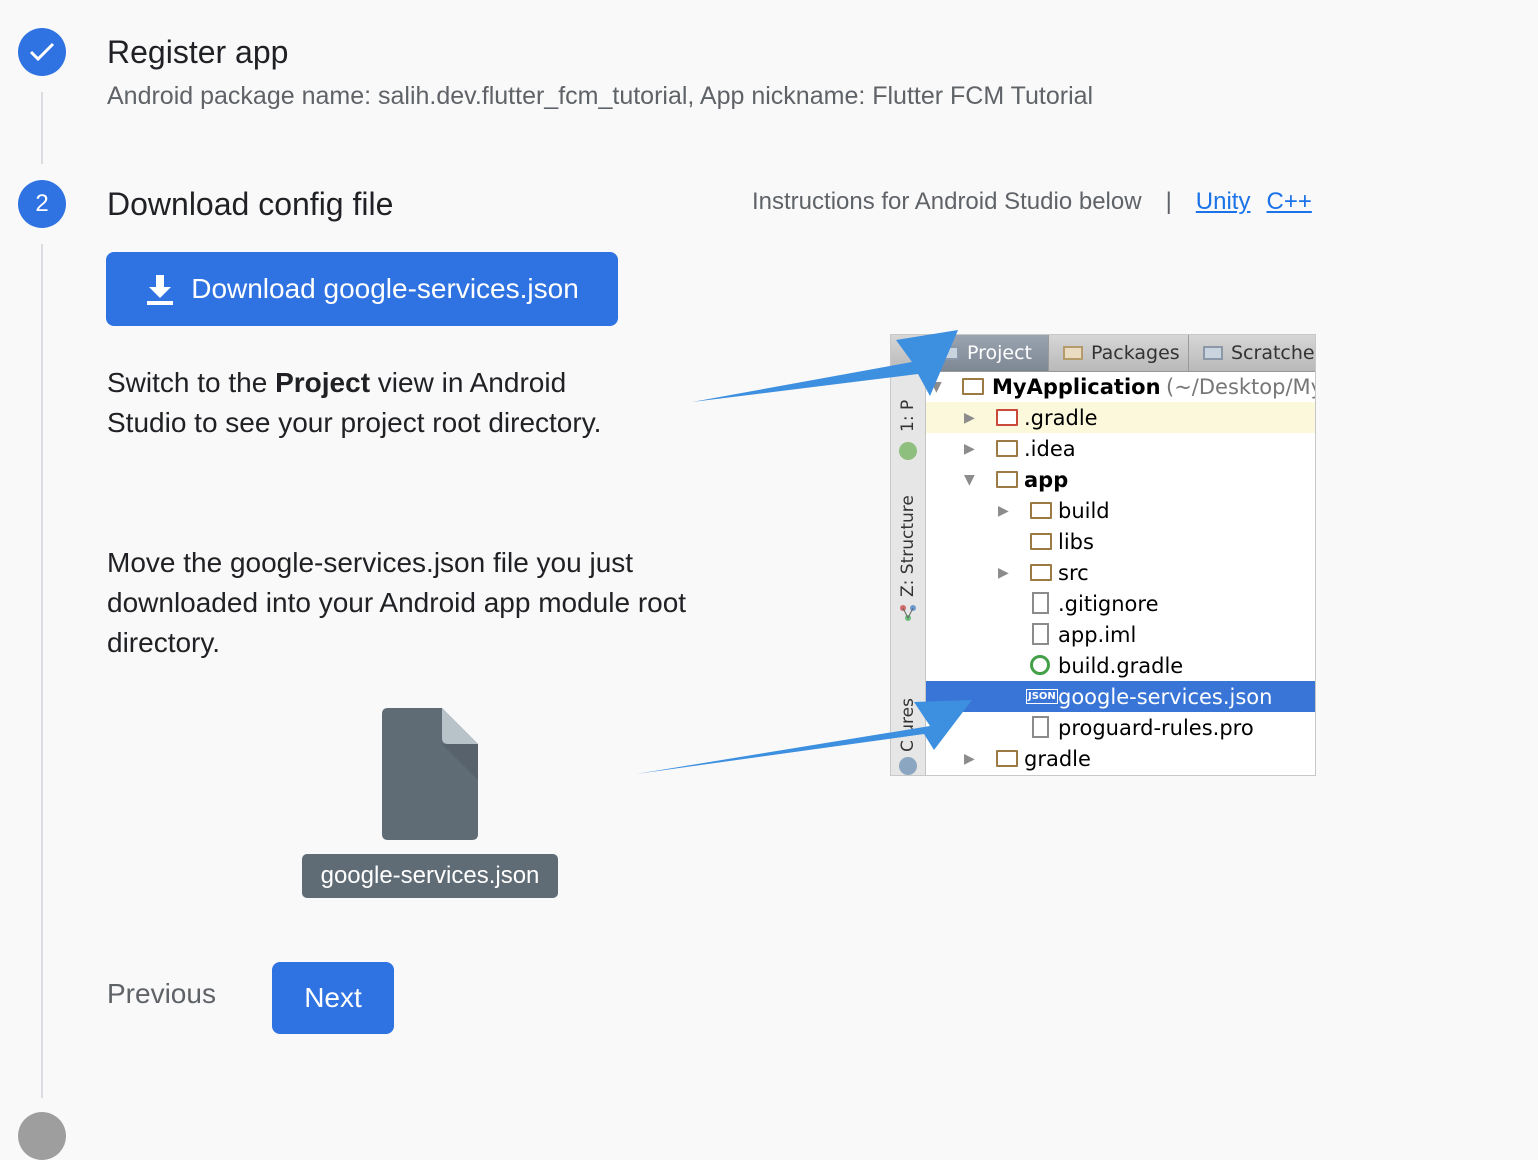 Image resolution: width=1538 pixels, height=1160 pixels. Describe the element at coordinates (1223, 202) in the screenshot. I see `unity-link: Unity` at that location.